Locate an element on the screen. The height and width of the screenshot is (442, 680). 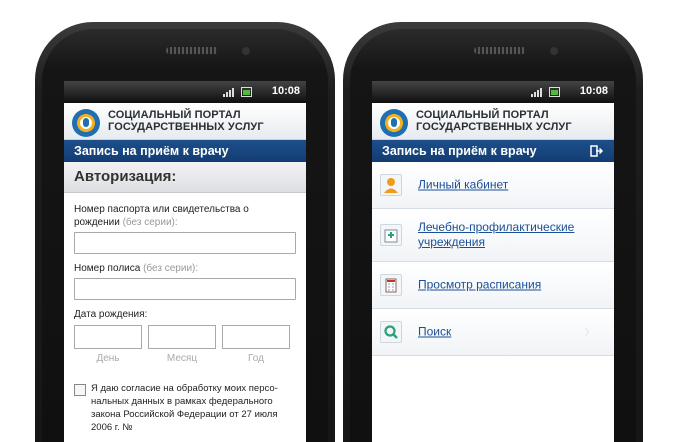
calendar-icon is located at coordinates (391, 285).